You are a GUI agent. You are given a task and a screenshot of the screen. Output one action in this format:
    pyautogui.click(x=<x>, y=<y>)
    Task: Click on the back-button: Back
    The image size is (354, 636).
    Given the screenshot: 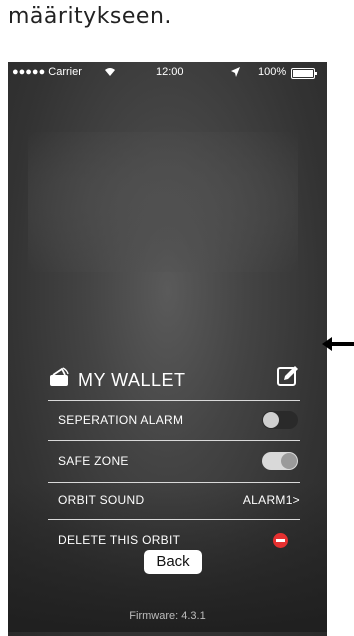 What is the action you would take?
    pyautogui.click(x=173, y=562)
    